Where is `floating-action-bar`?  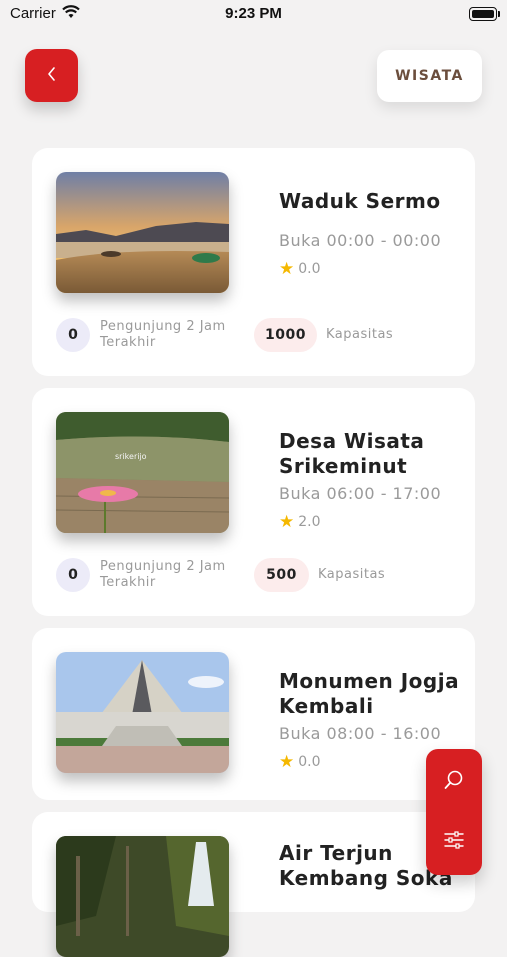
floating-action-bar is located at coordinates (454, 812).